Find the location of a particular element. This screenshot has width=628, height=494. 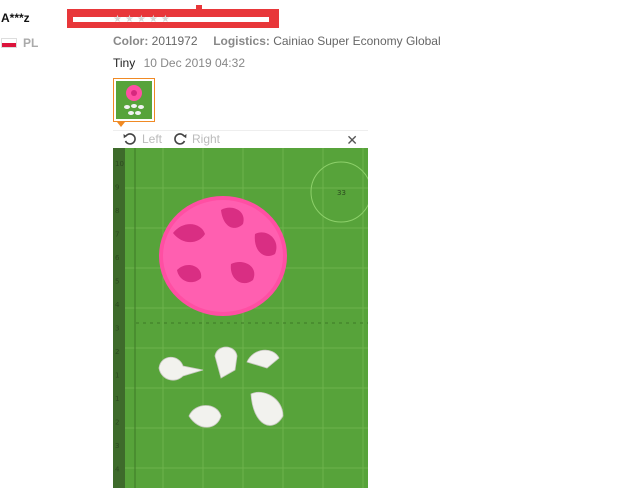

image-viewer-toolbar: Left Right ✕ is located at coordinates (240, 139).